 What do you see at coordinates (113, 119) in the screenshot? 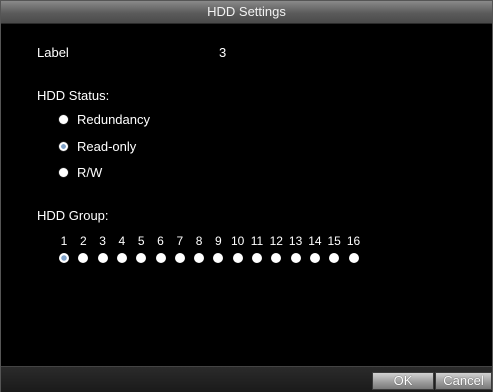
I see `radio-label-redundancy: Redundancy` at bounding box center [113, 119].